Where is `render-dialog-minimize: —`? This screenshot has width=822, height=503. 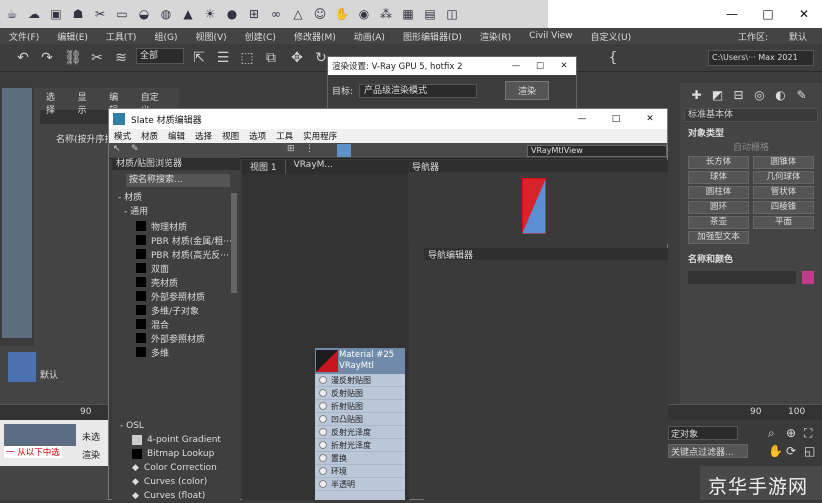 render-dialog-minimize: — is located at coordinates (516, 66).